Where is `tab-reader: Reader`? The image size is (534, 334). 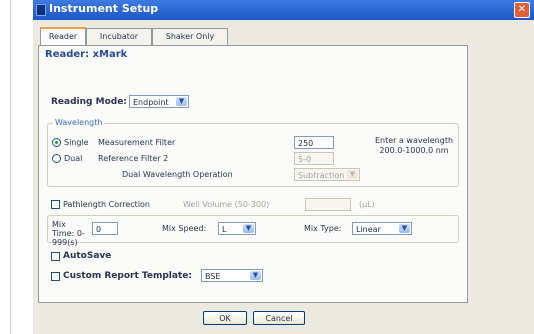 tab-reader: Reader is located at coordinates (63, 37).